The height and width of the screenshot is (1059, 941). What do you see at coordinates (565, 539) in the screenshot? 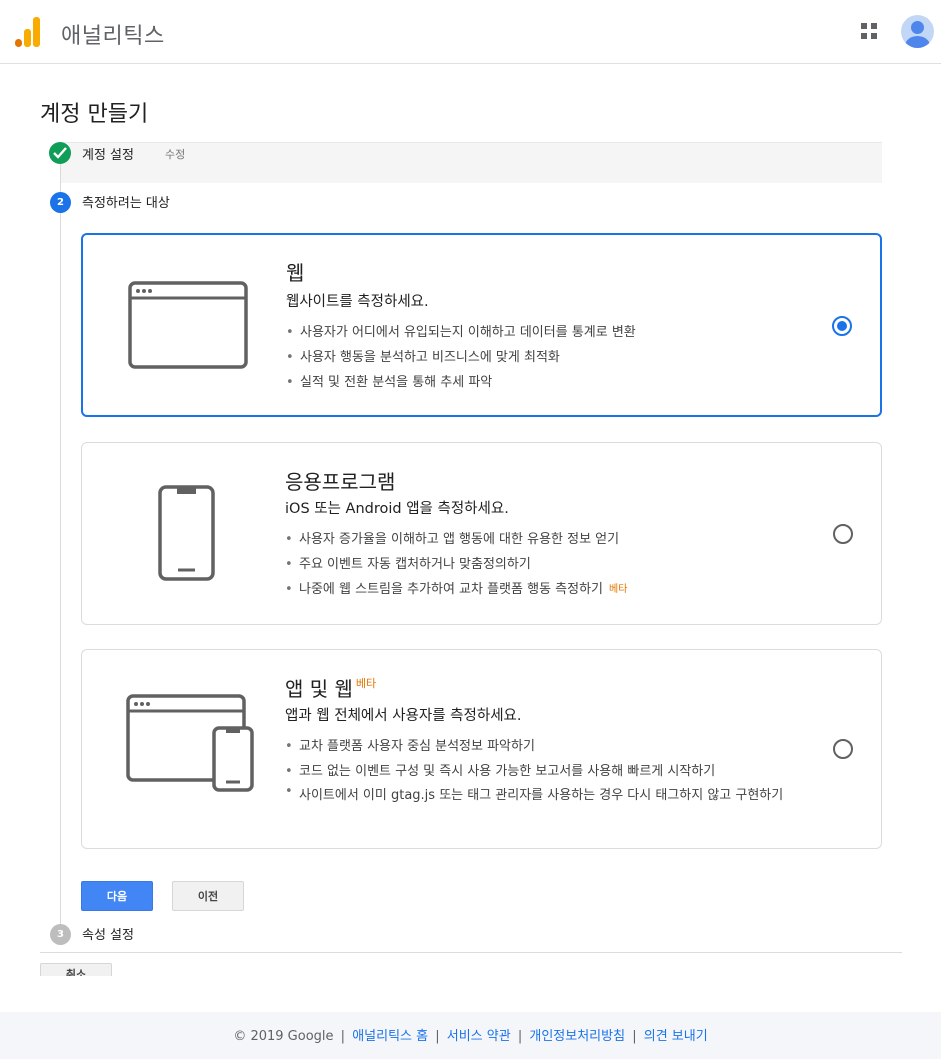
I see `list-item: 사용자 증가율을 이해하고 앱 행동에 대한 유용한 정보 얻기` at bounding box center [565, 539].